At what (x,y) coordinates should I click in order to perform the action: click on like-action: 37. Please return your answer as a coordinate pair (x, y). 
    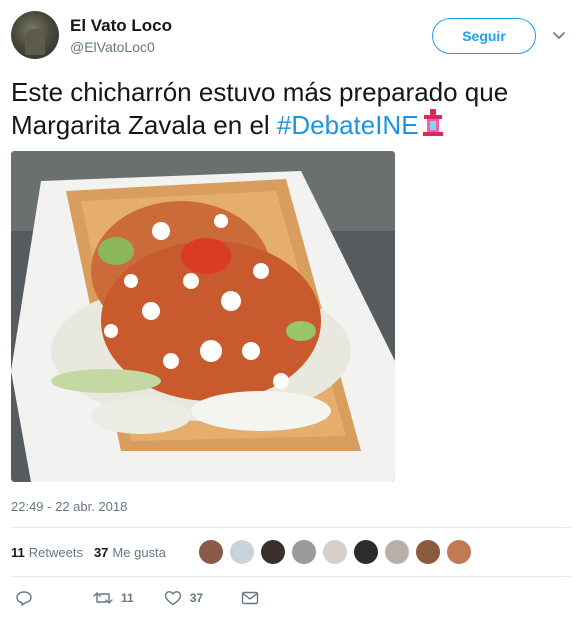
    Looking at the image, I should click on (183, 598).